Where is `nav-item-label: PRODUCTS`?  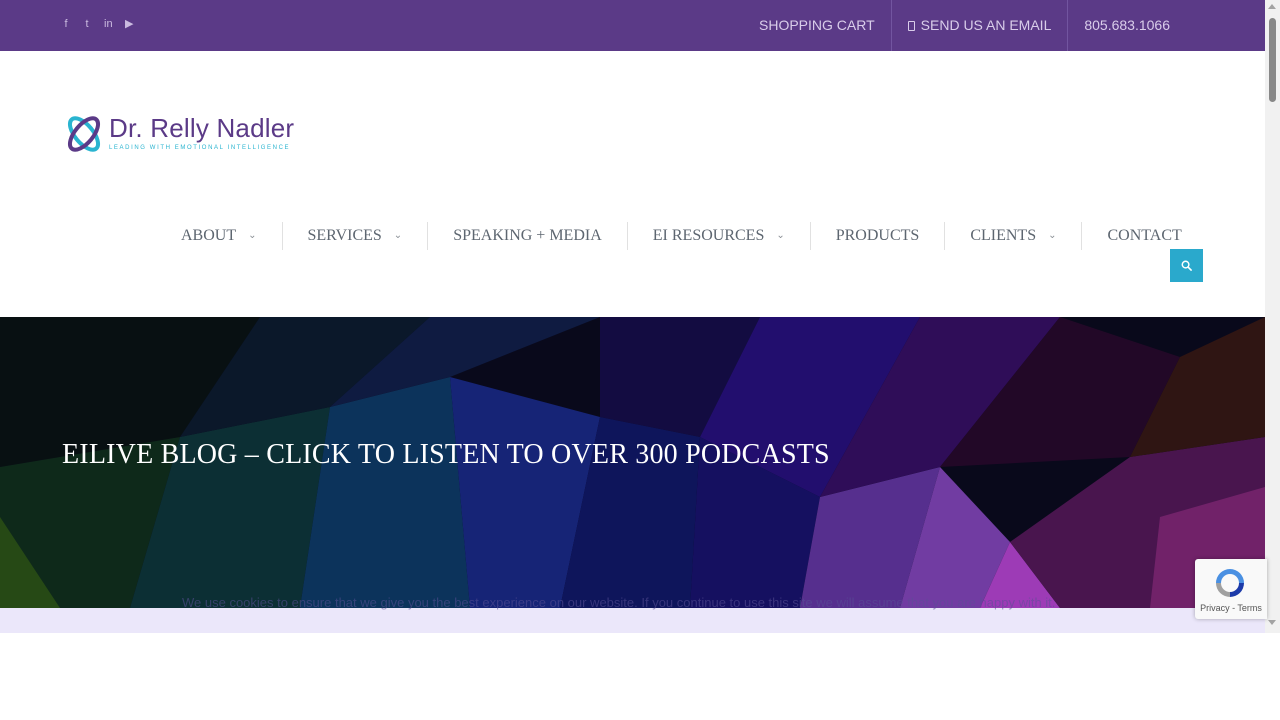
nav-item-label: PRODUCTS is located at coordinates (877, 235).